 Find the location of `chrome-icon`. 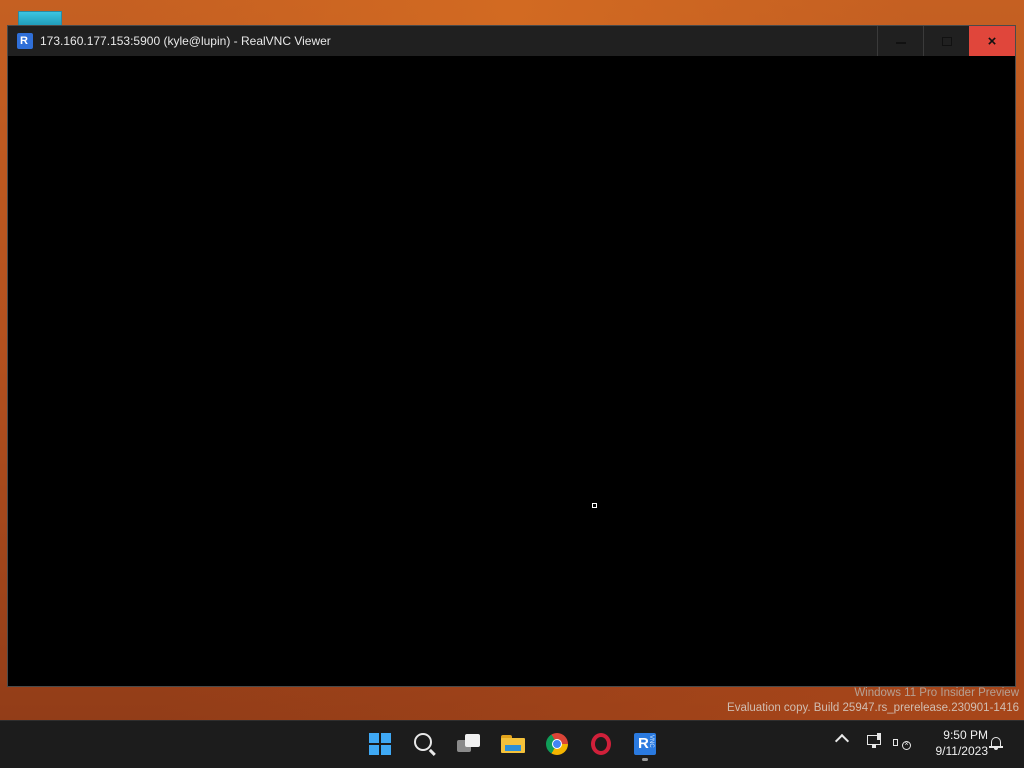

chrome-icon is located at coordinates (557, 744).